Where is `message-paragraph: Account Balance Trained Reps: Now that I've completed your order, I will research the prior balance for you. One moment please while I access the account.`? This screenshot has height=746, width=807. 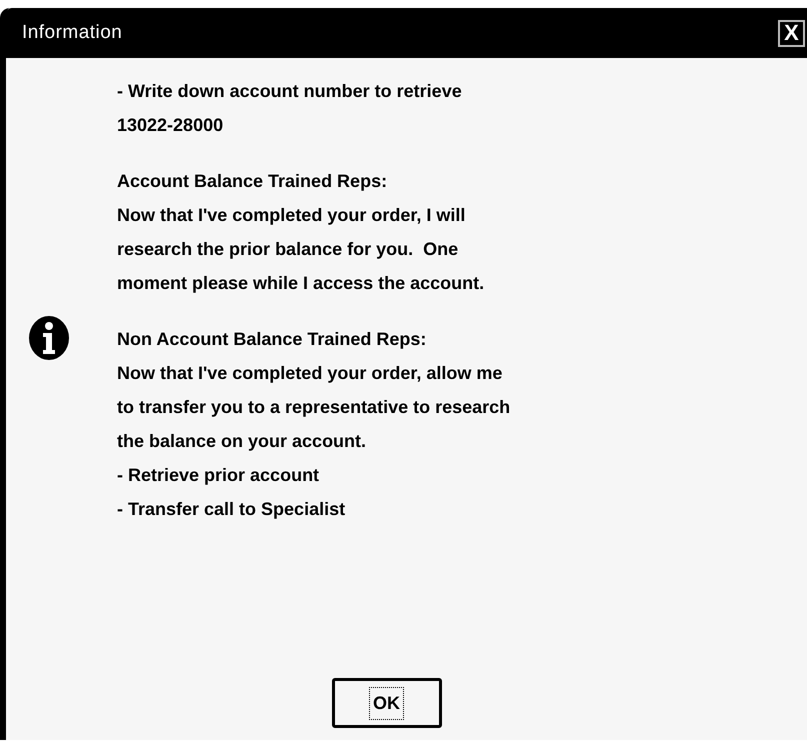
message-paragraph: Account Balance Trained Reps: Now that I've completed your order, I will research the prior balance for you. One moment please while I access the account. is located at coordinates (301, 232).